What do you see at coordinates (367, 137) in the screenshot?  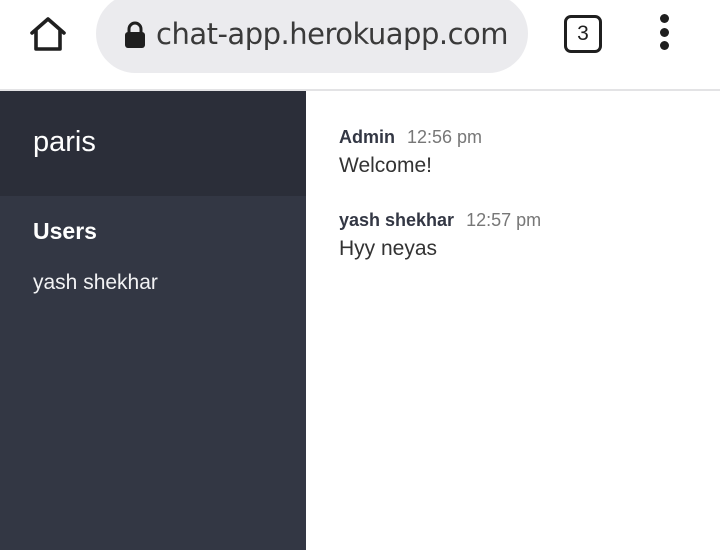 I see `message-author: Admin` at bounding box center [367, 137].